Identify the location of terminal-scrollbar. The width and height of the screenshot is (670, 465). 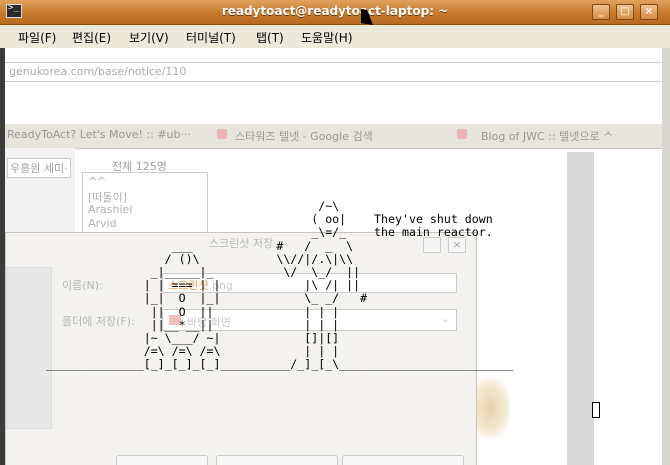
(666, 256).